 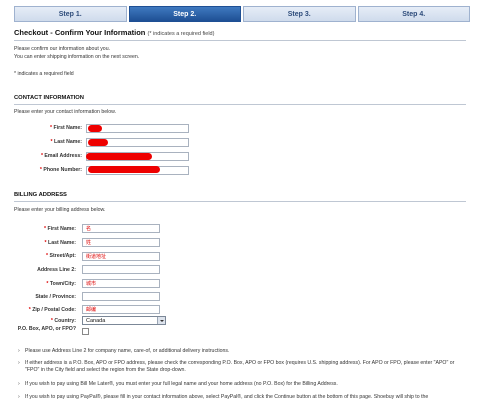 I want to click on required-field-note: (* indicates a required field), so click(x=181, y=34).